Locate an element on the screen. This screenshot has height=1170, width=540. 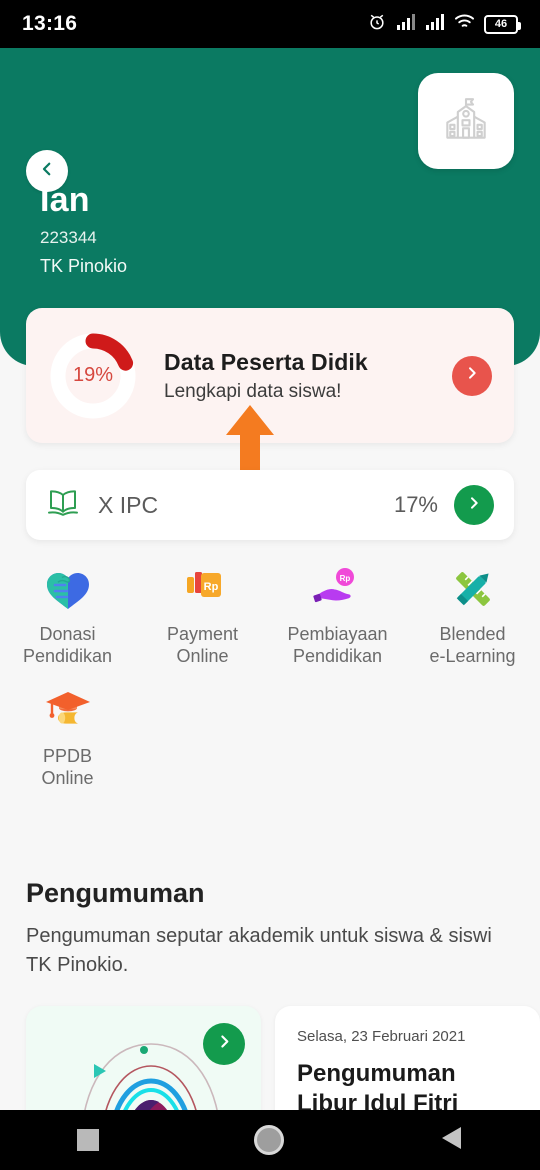
announcement-date: Selasa, 23 Februari 2021 is located at coordinates (381, 1036).